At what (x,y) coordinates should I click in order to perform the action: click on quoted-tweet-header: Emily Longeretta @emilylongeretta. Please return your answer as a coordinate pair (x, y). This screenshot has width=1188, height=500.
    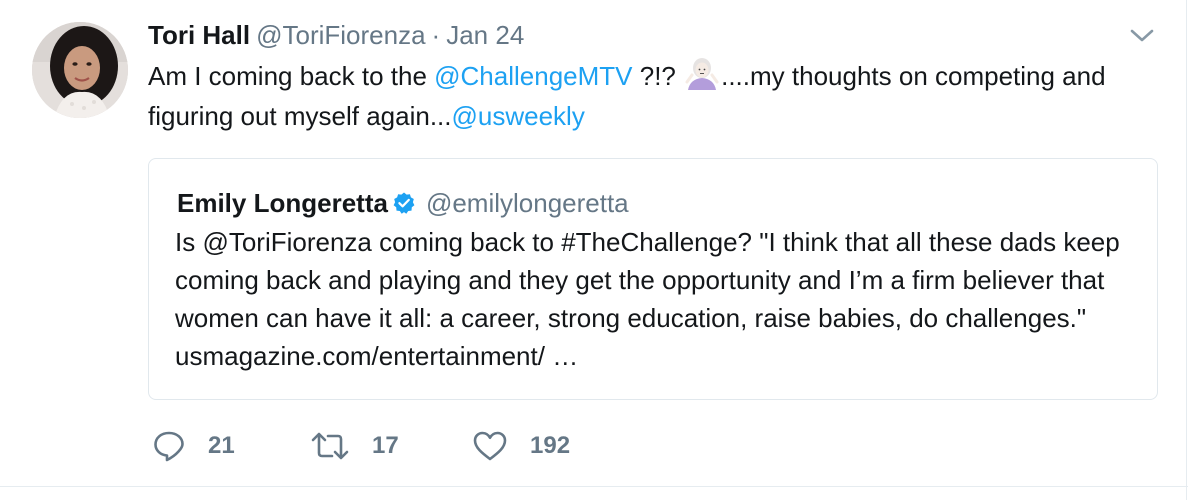
    Looking at the image, I should click on (403, 203).